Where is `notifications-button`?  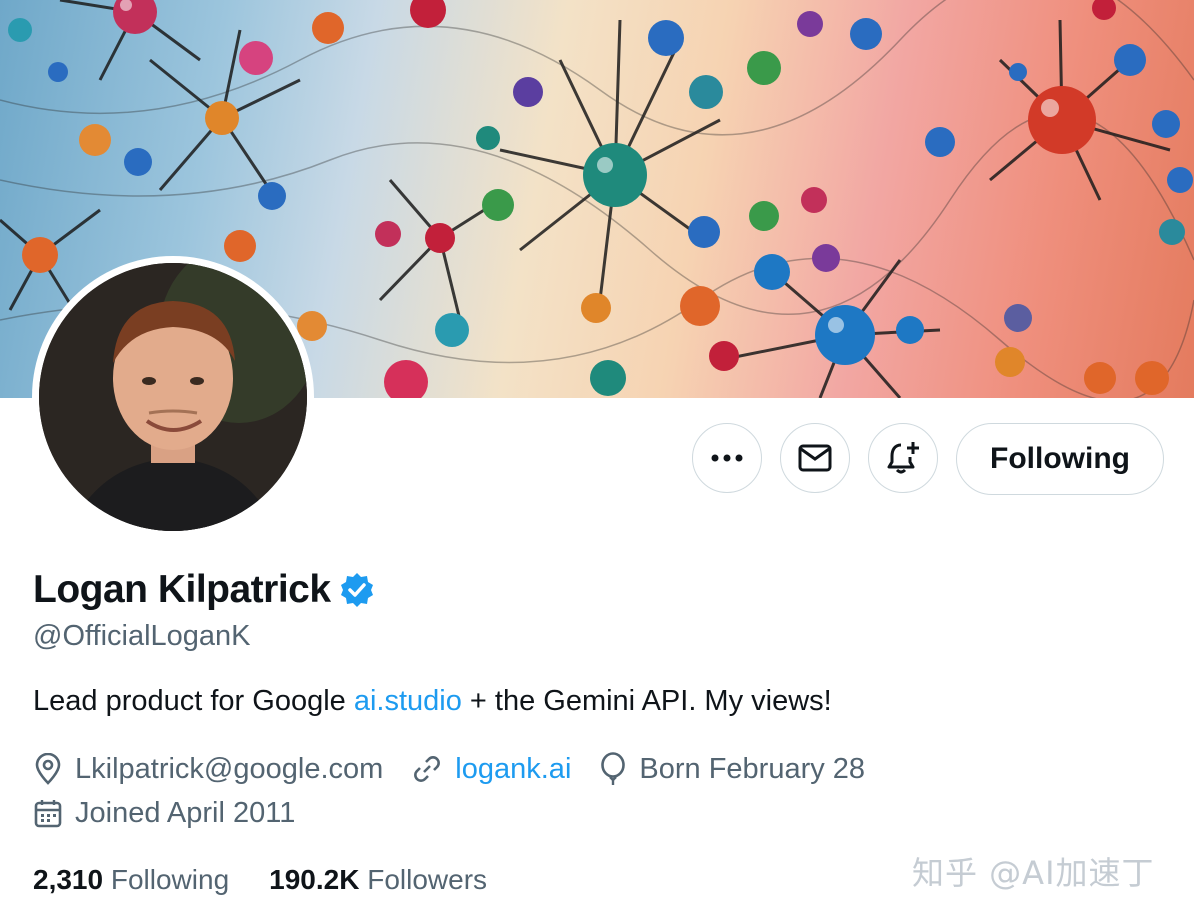 notifications-button is located at coordinates (903, 458).